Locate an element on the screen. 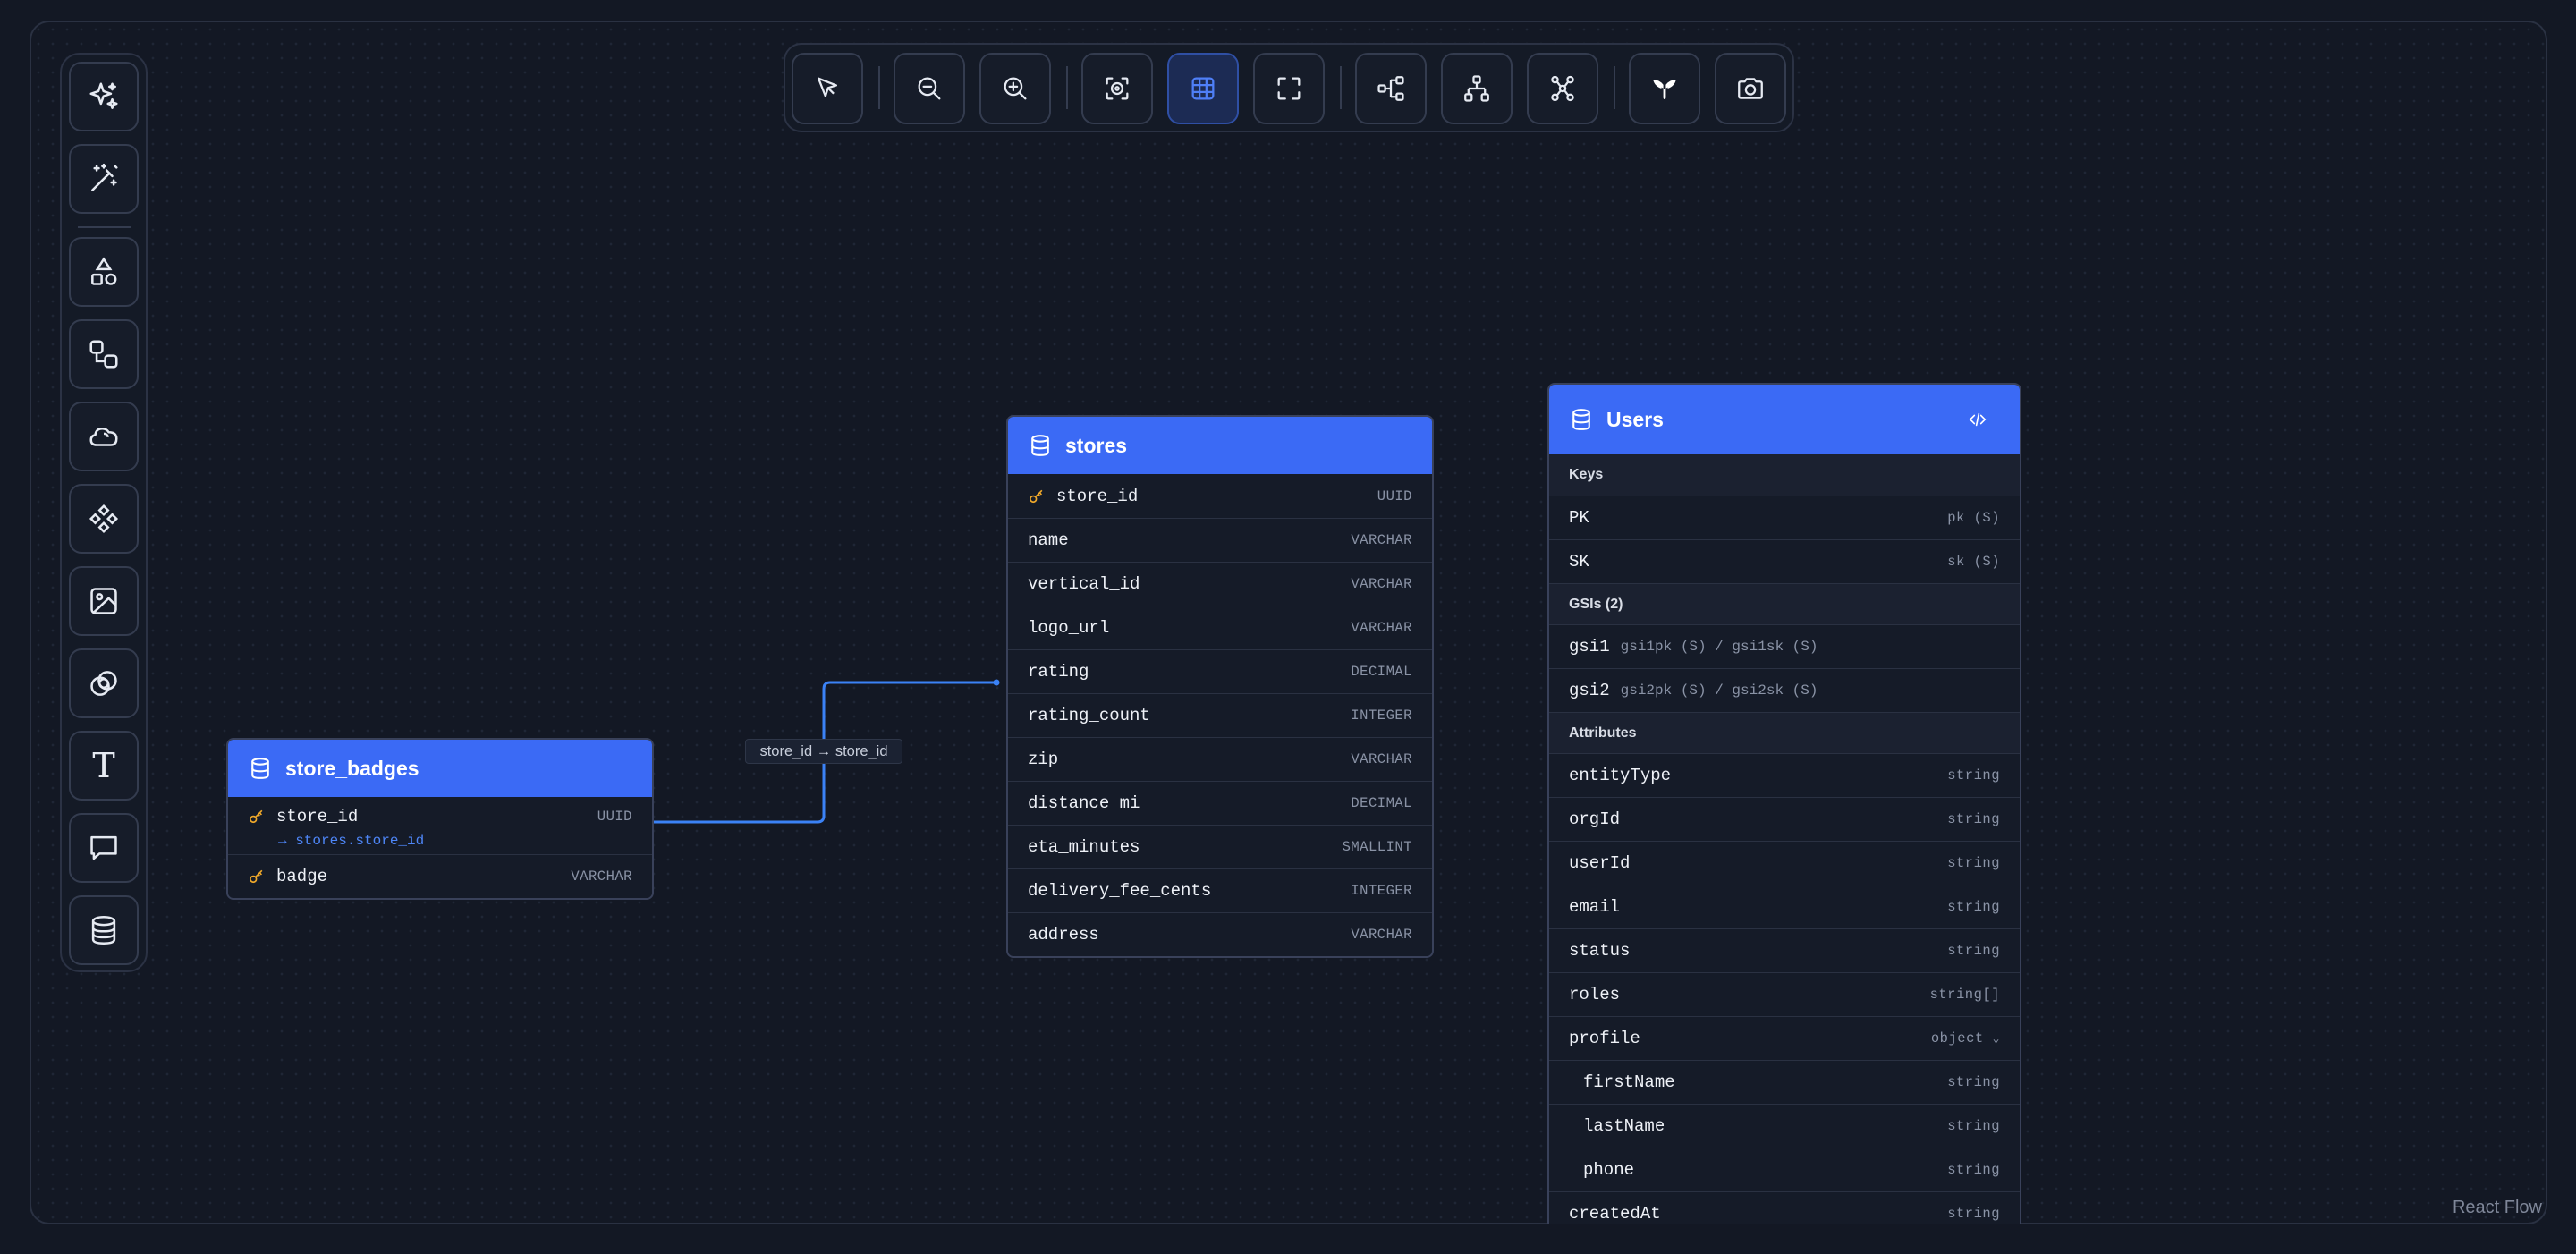 The height and width of the screenshot is (1254, 2576). fit-view-button is located at coordinates (1289, 88).